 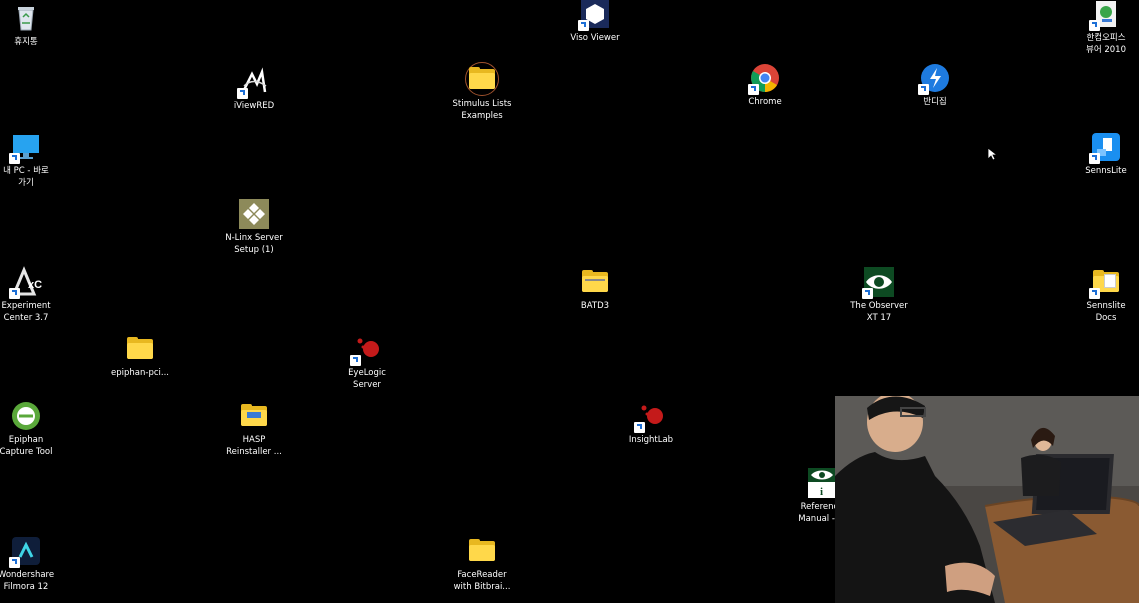 I want to click on filmora-icon, so click(x=25, y=551).